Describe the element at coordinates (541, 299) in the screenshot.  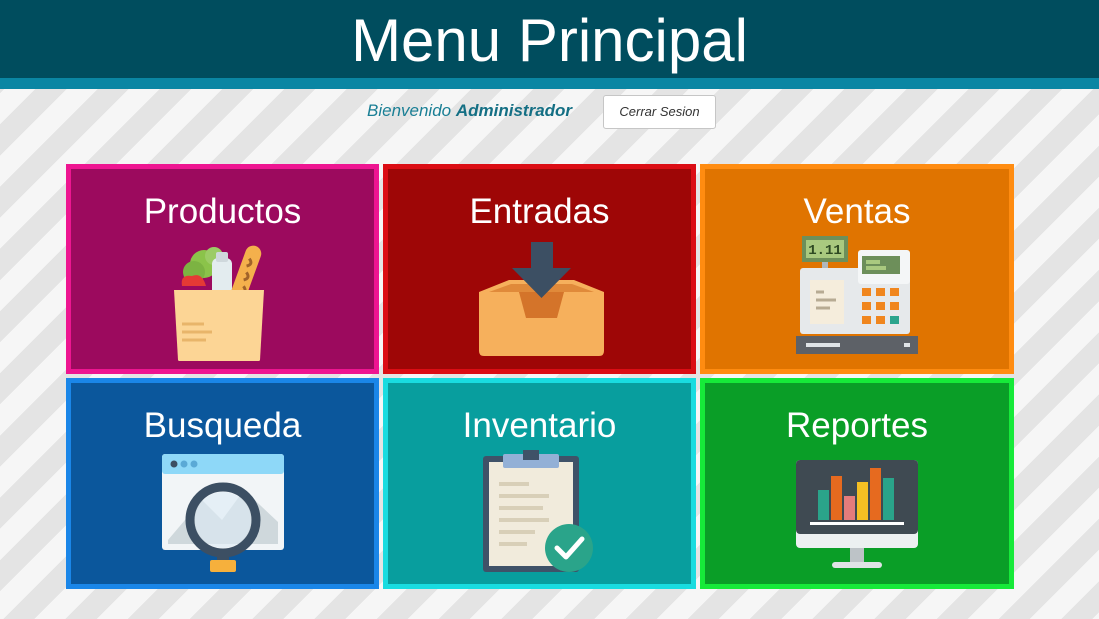
I see `inbox-tray-icon` at that location.